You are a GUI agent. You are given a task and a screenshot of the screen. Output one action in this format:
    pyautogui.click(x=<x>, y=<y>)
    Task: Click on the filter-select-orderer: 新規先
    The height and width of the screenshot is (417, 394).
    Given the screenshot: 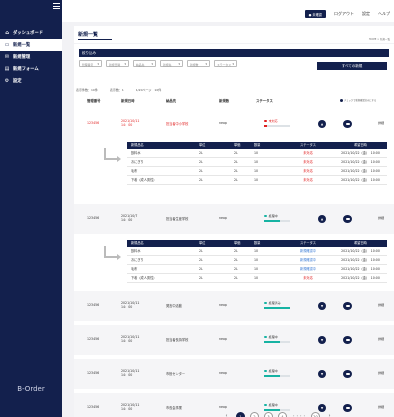 What is the action you would take?
    pyautogui.click(x=171, y=63)
    